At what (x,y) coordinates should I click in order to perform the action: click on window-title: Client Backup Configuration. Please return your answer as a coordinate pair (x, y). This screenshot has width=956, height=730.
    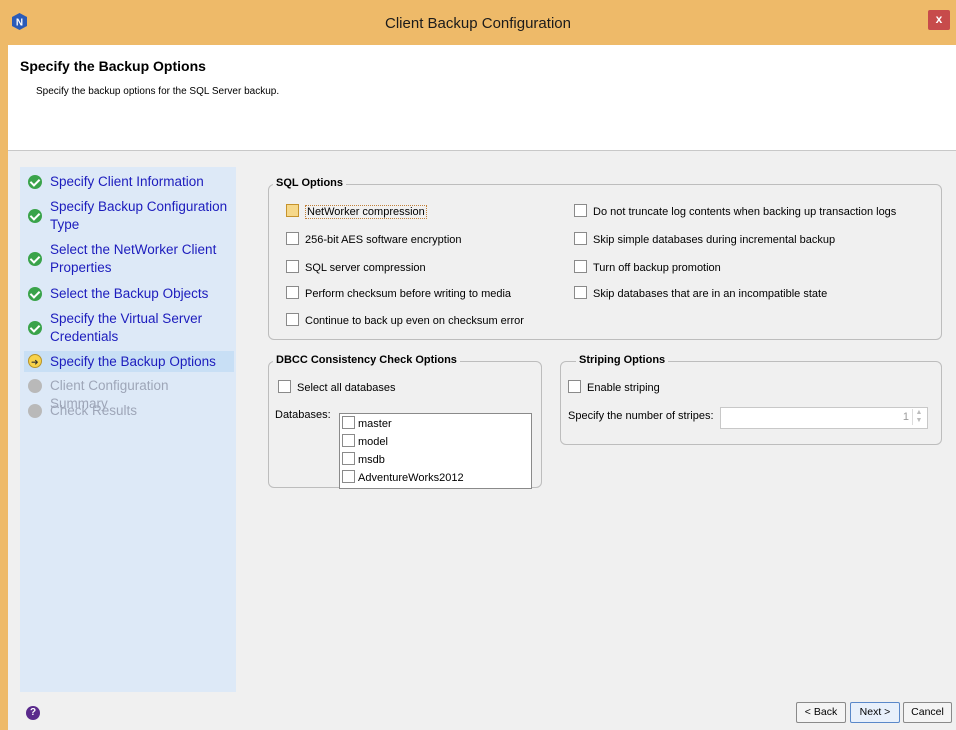
    Looking at the image, I should click on (478, 23).